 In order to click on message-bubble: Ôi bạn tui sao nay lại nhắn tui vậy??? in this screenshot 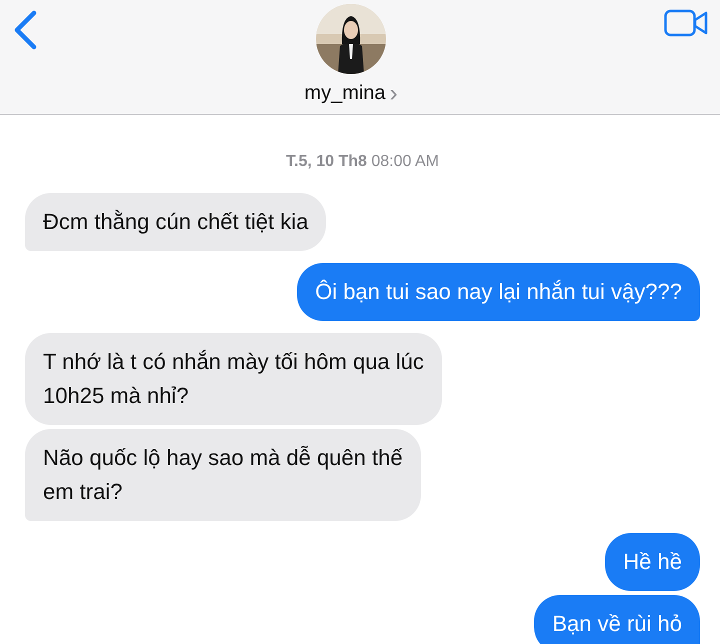, I will do `click(498, 292)`.